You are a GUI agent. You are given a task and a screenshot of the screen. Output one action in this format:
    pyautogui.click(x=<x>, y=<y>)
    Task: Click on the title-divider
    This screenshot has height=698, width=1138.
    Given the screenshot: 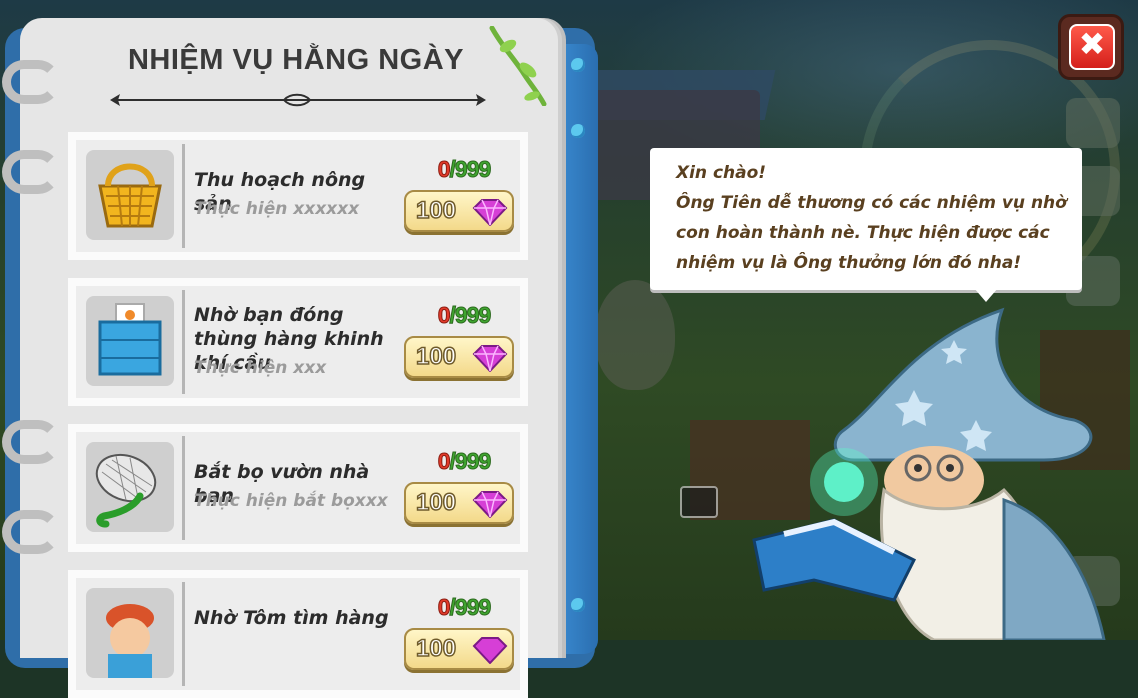 What is the action you would take?
    pyautogui.click(x=298, y=100)
    